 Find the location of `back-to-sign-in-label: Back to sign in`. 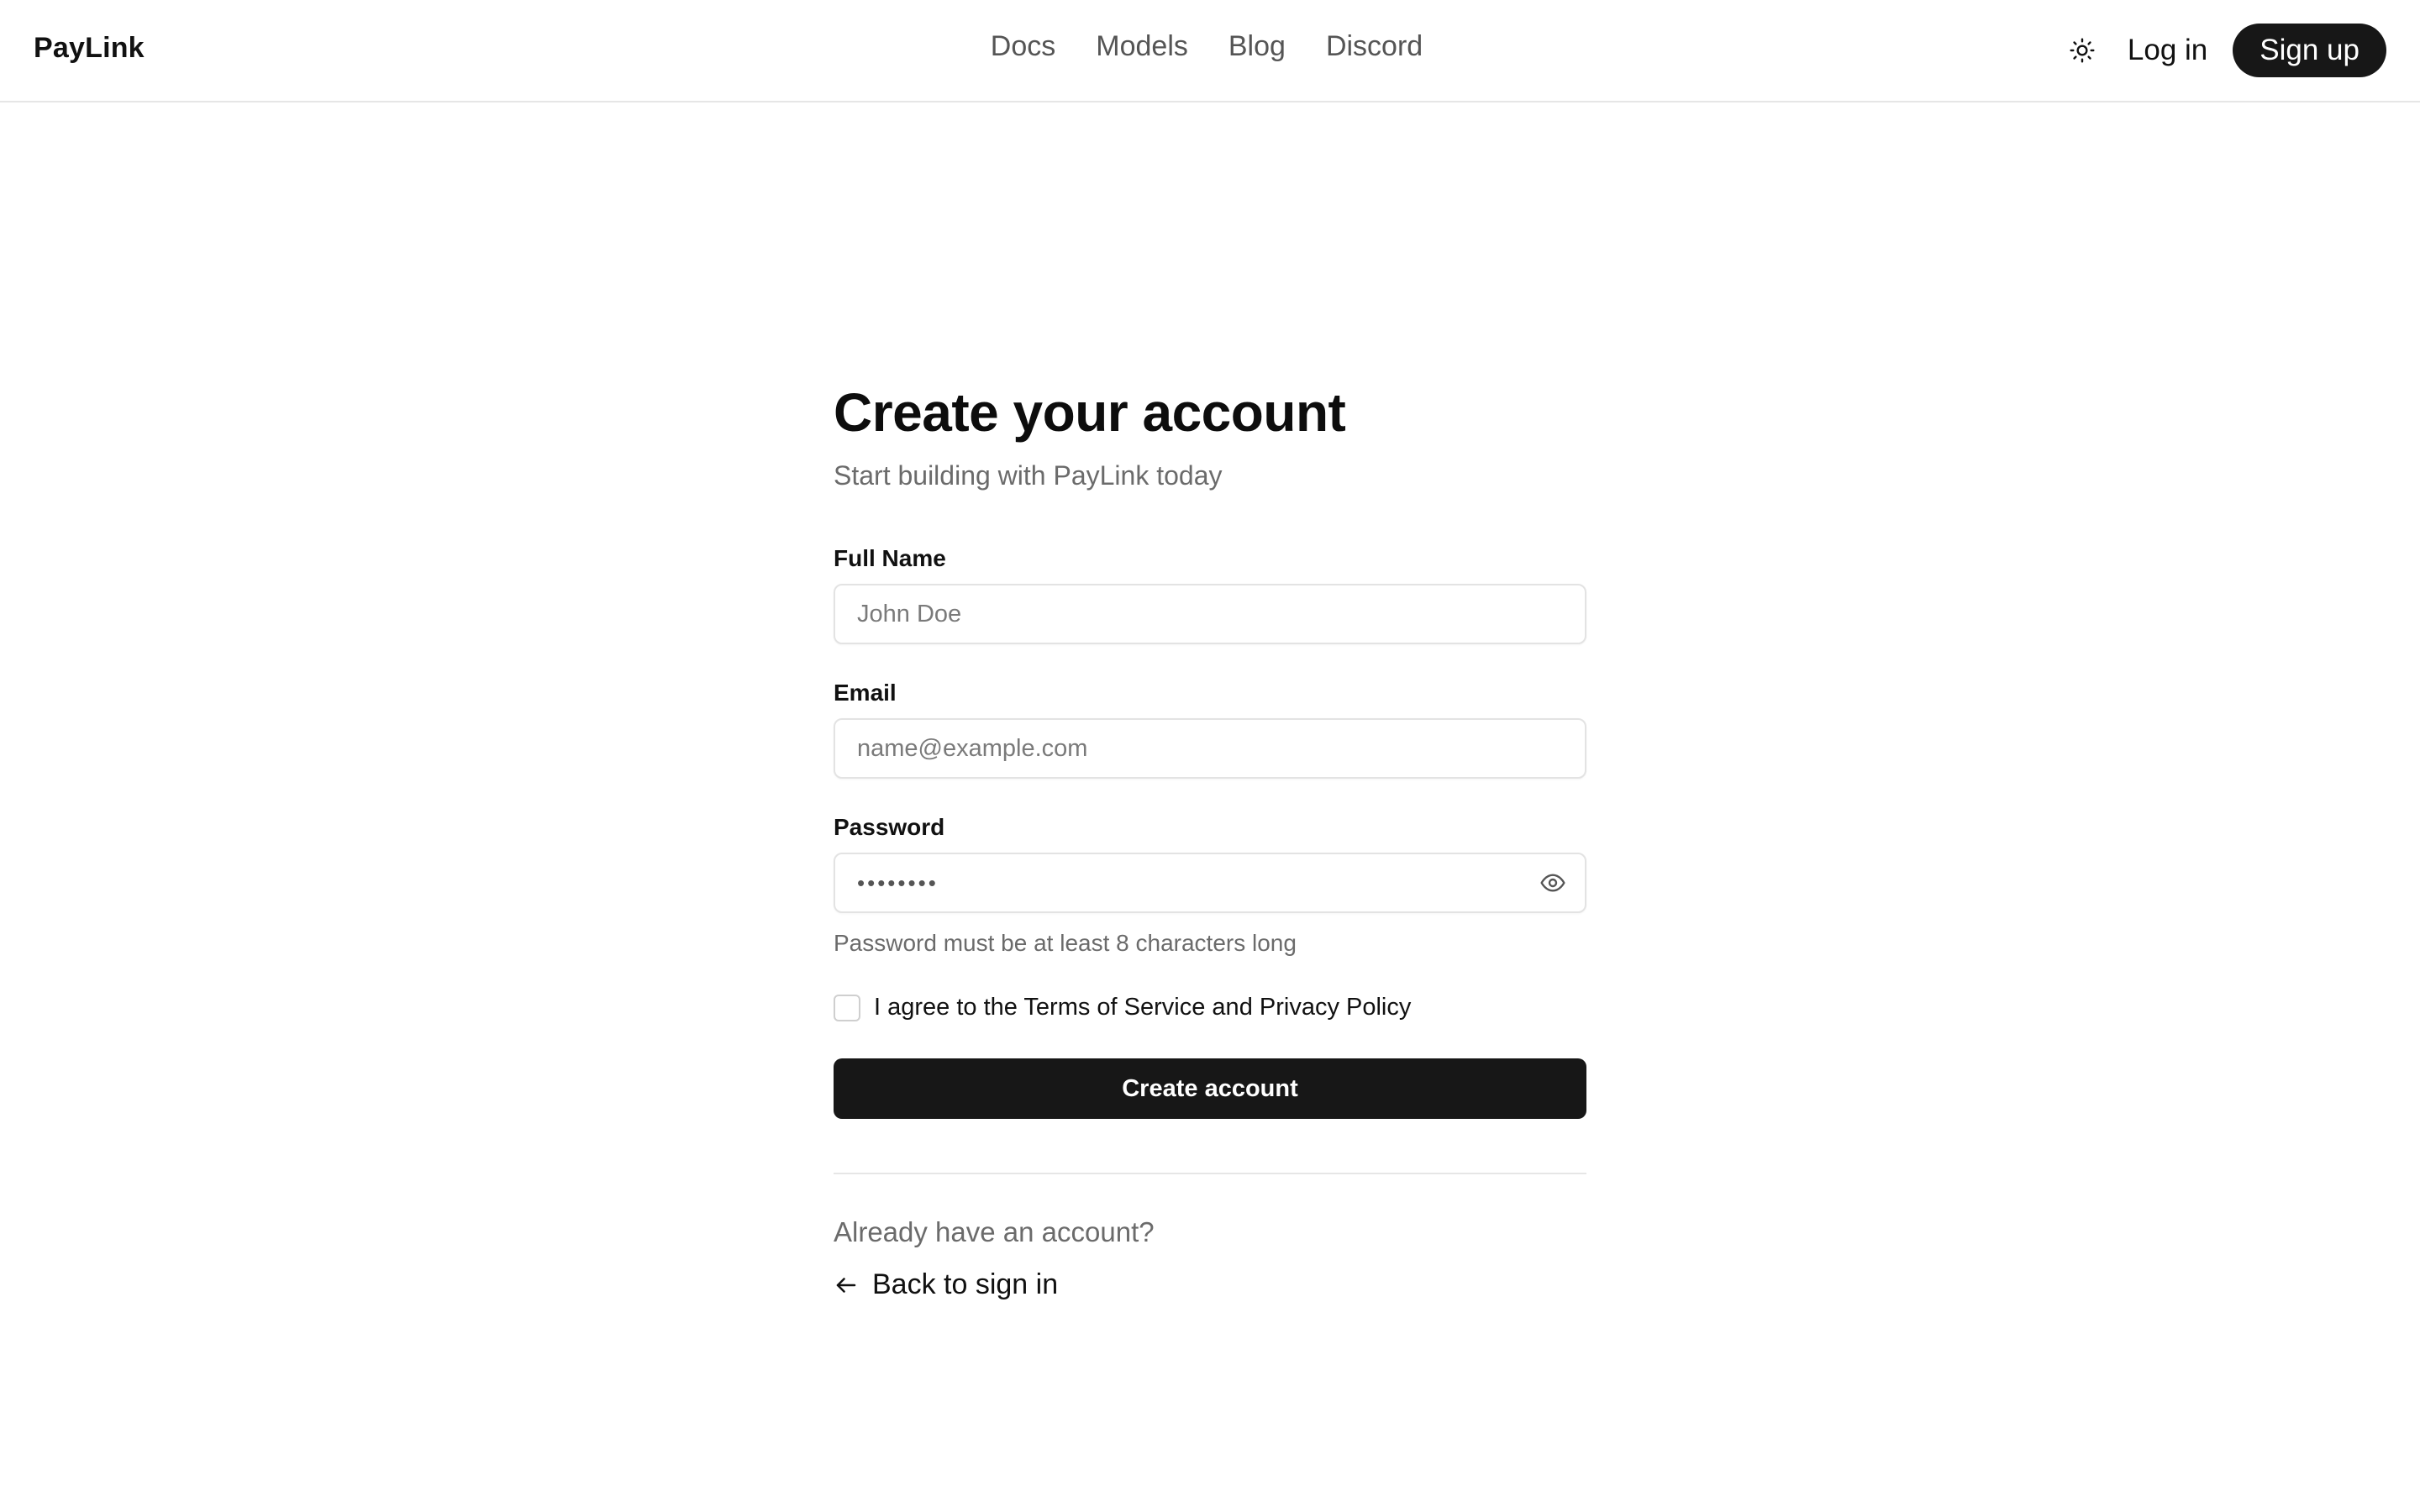

back-to-sign-in-label: Back to sign in is located at coordinates (965, 1284).